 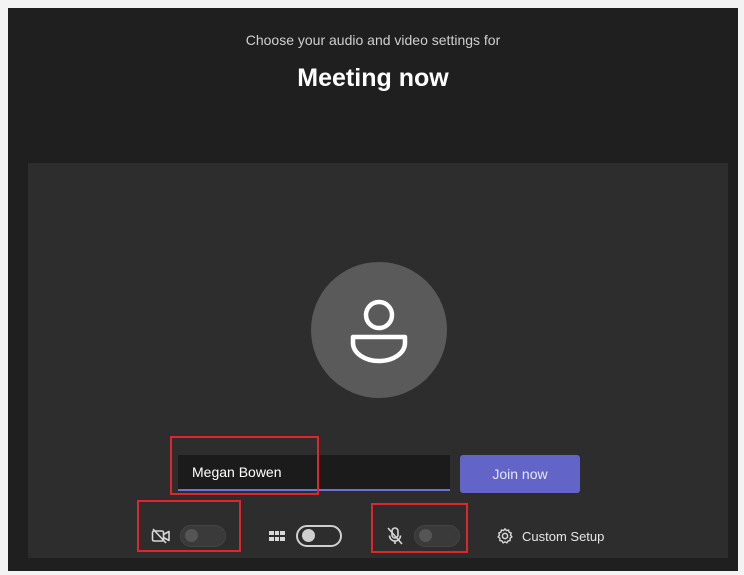 What do you see at coordinates (563, 536) in the screenshot?
I see `custom-setup-label: Custom Setup` at bounding box center [563, 536].